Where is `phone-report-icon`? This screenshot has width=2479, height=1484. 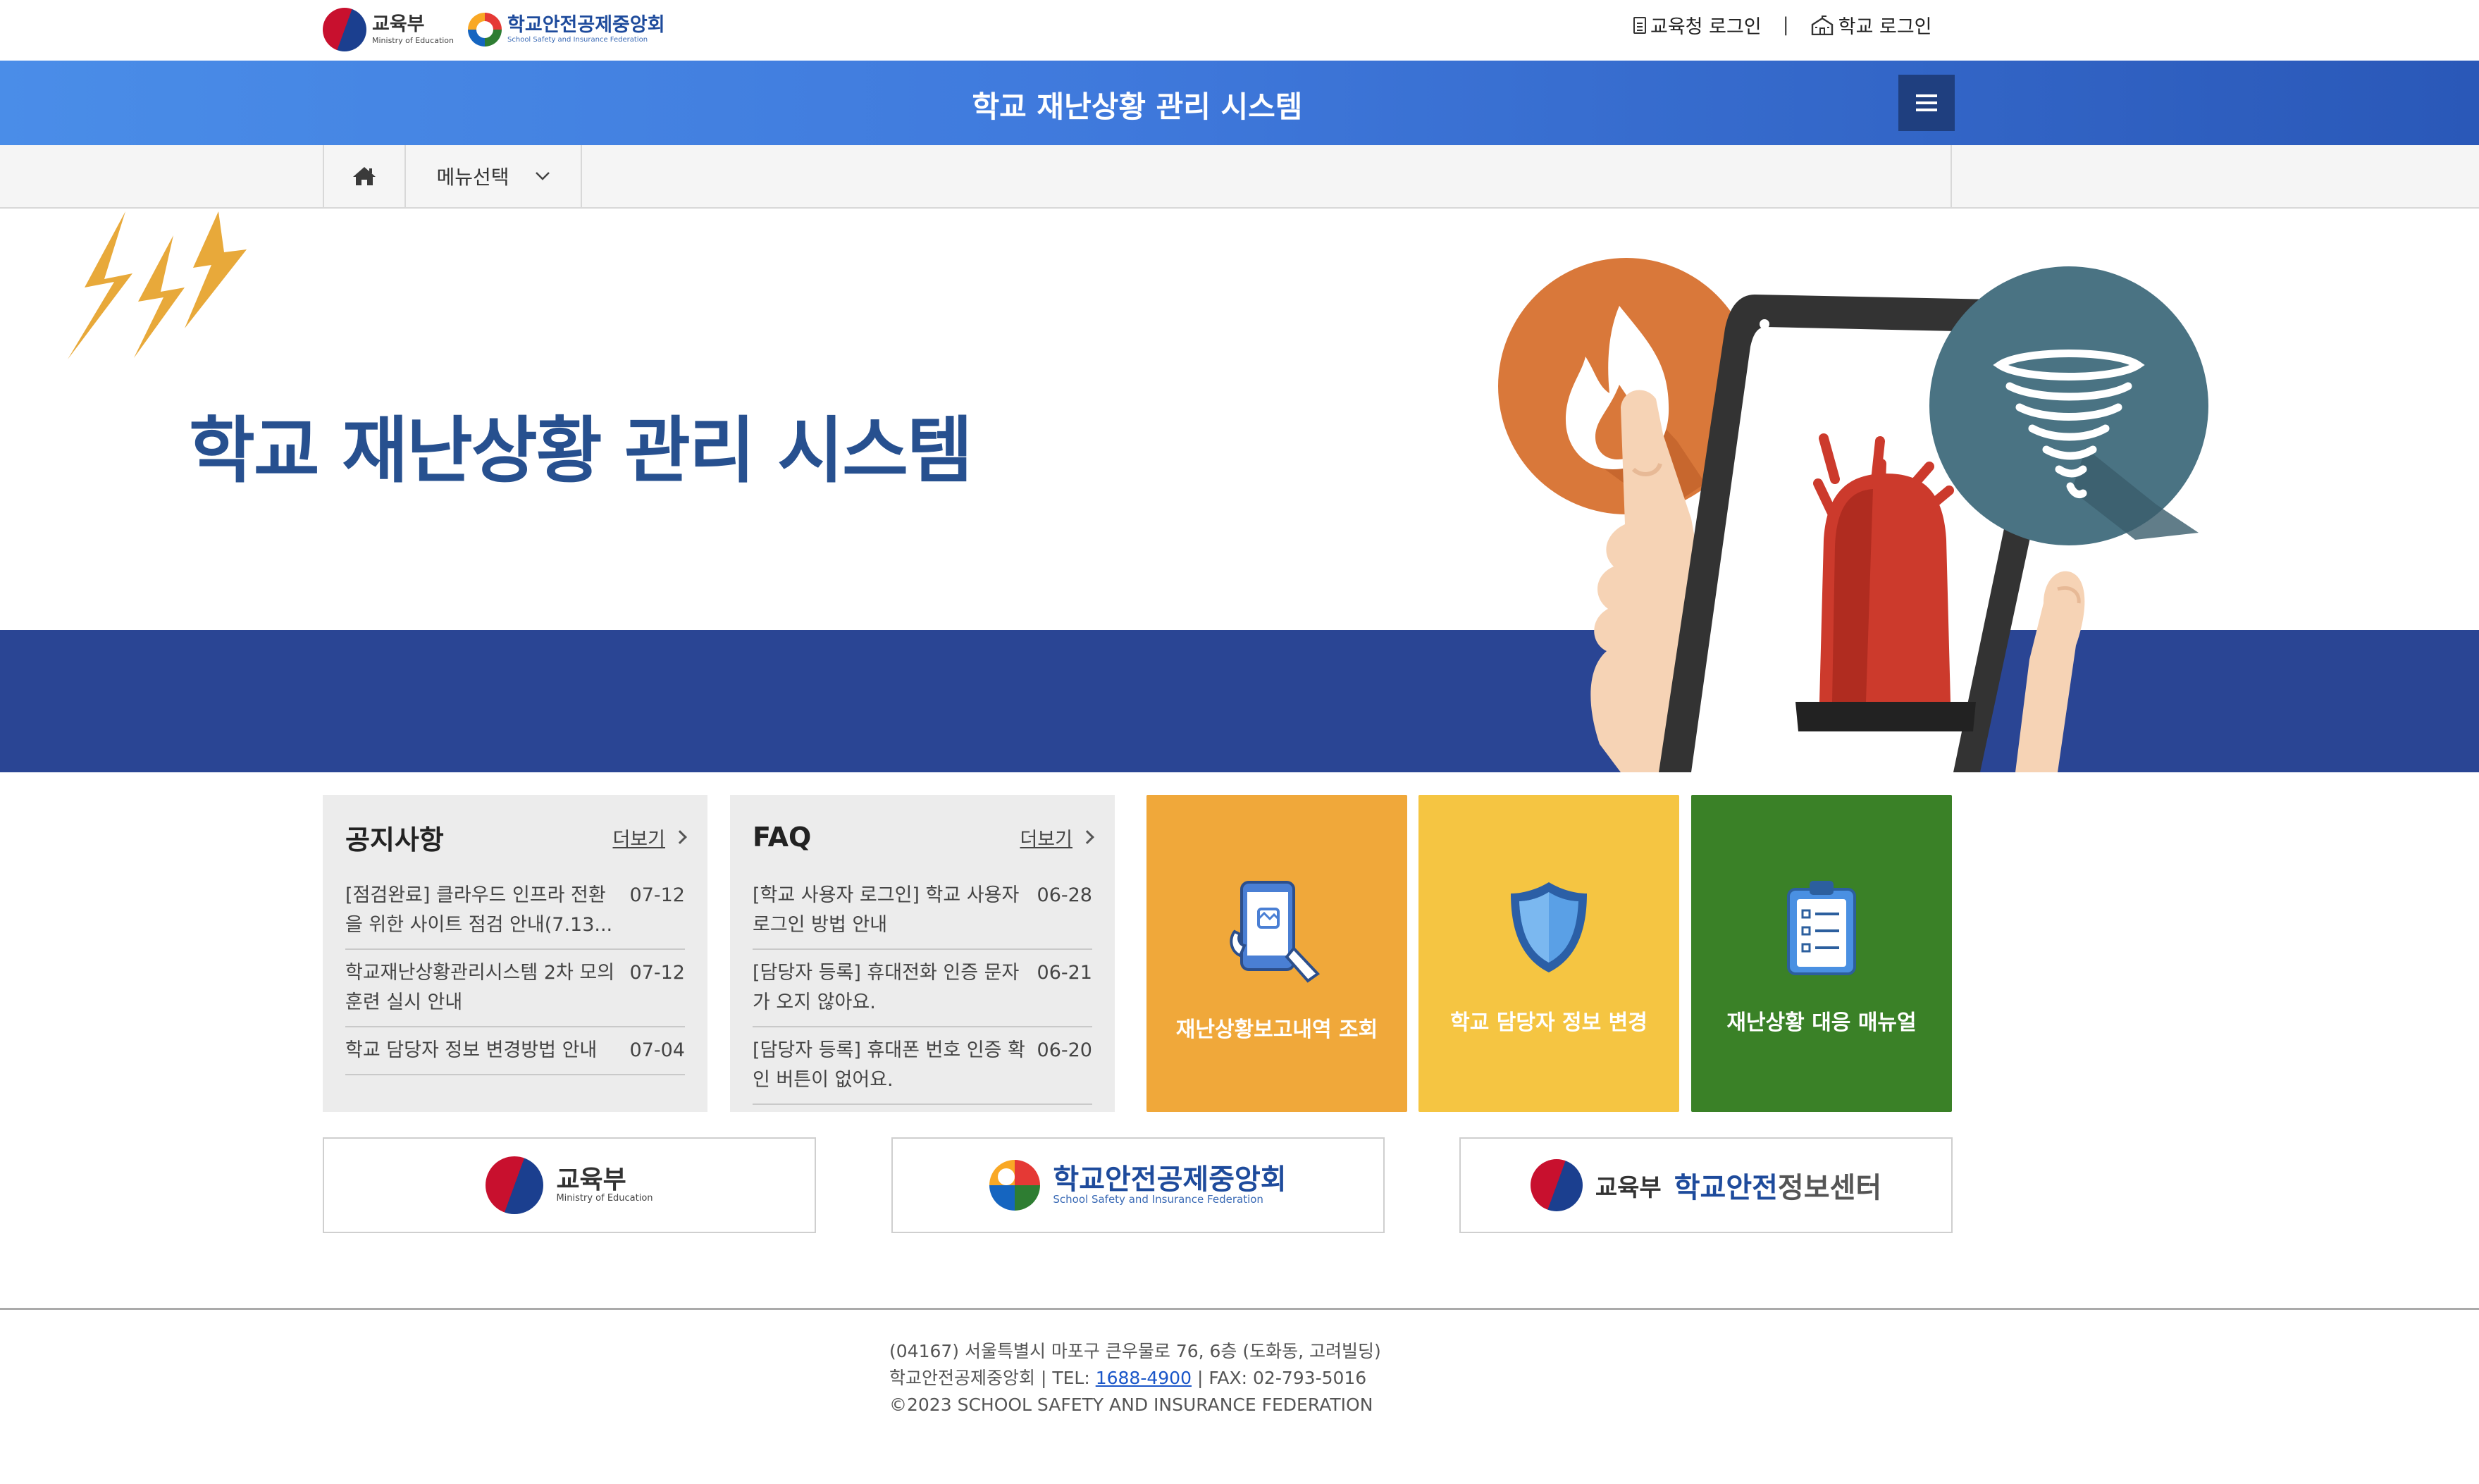 phone-report-icon is located at coordinates (1275, 932).